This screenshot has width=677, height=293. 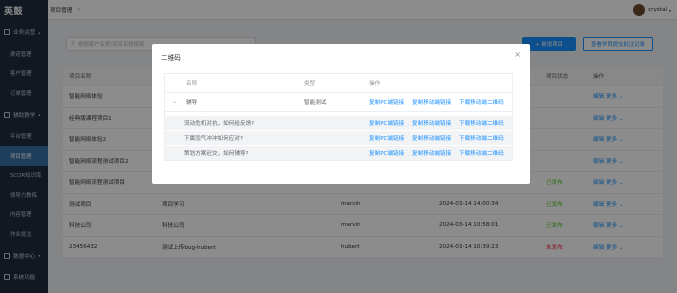 I want to click on header-type: 类型, so click(x=310, y=84).